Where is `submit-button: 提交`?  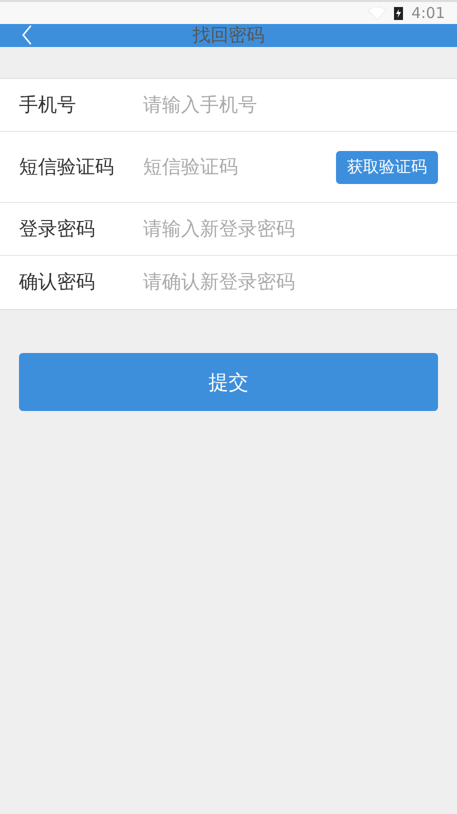 submit-button: 提交 is located at coordinates (228, 382).